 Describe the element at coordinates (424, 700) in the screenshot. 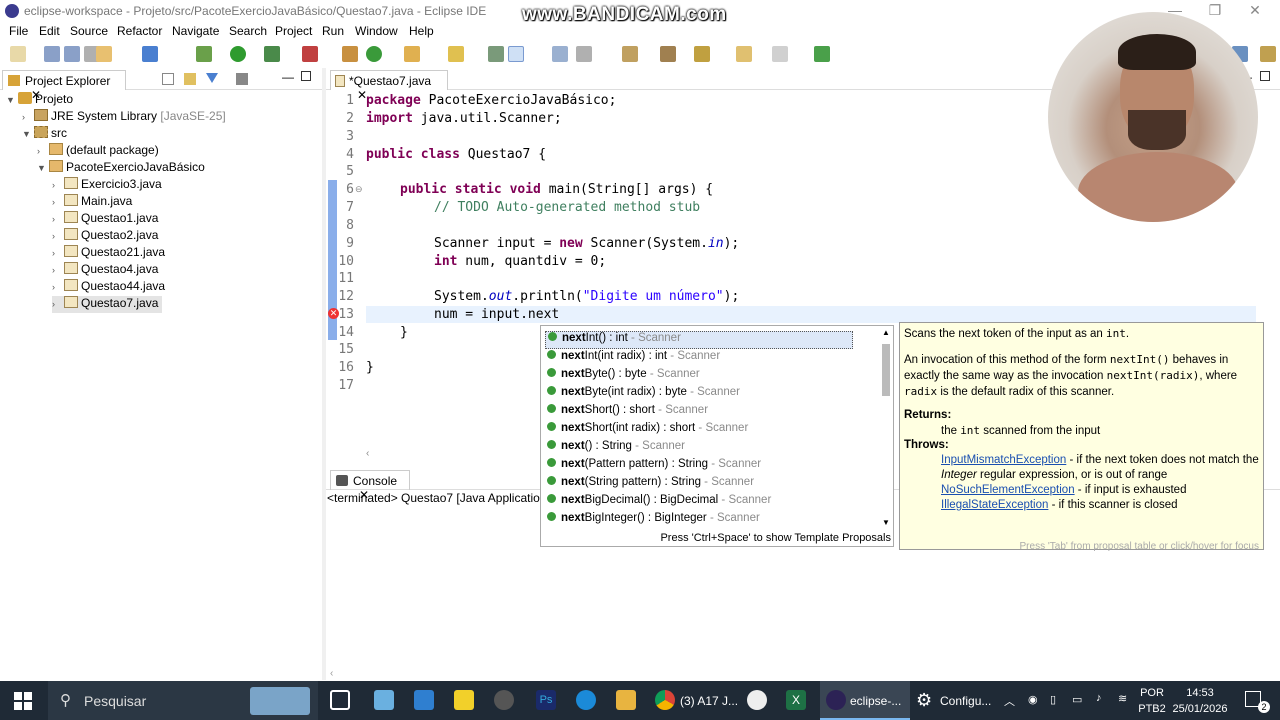

I see `calculator-icon` at that location.